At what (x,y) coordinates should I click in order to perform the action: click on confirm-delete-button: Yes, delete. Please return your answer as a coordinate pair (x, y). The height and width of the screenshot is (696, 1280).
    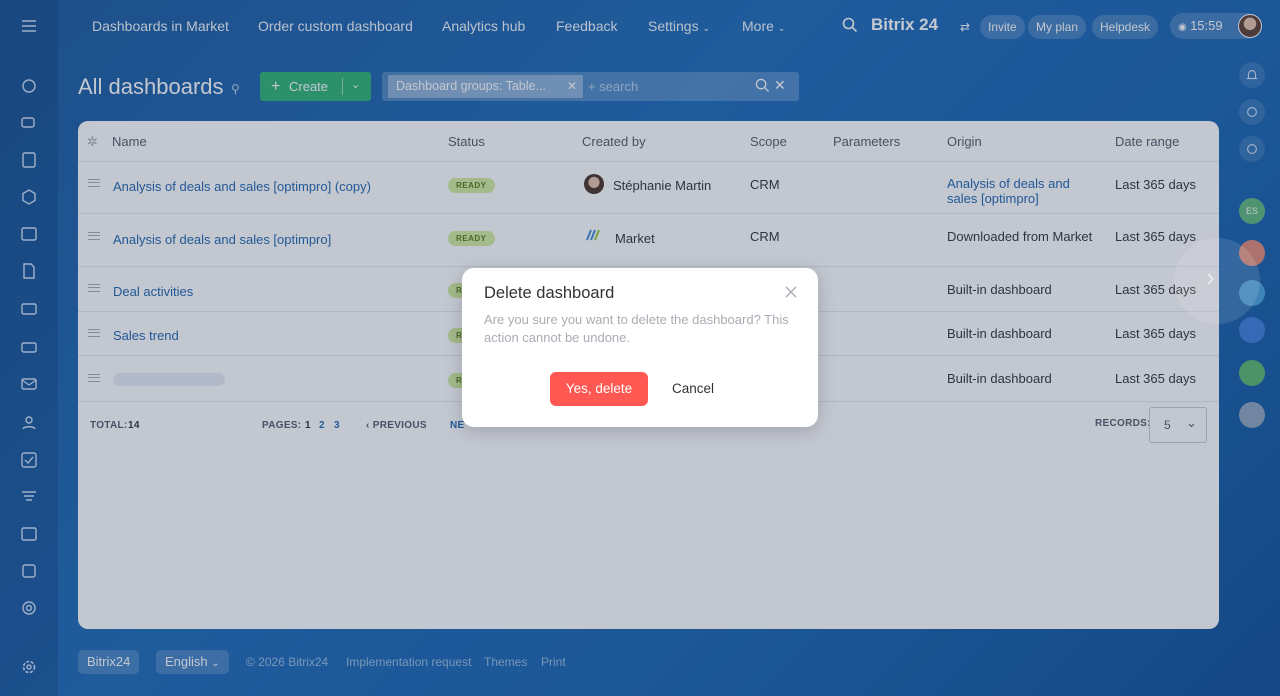
    Looking at the image, I should click on (599, 389).